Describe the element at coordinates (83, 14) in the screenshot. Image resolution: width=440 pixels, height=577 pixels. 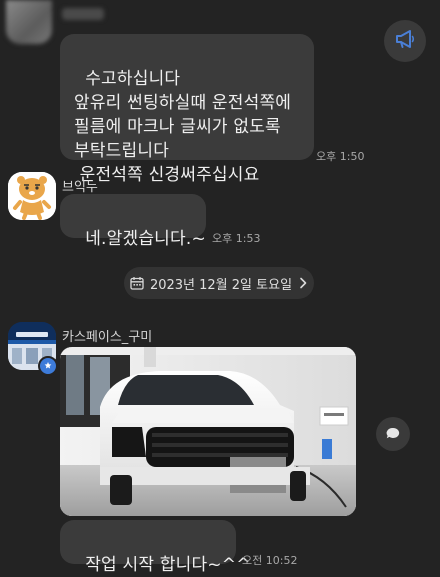
I see `sender-name-blurred` at that location.